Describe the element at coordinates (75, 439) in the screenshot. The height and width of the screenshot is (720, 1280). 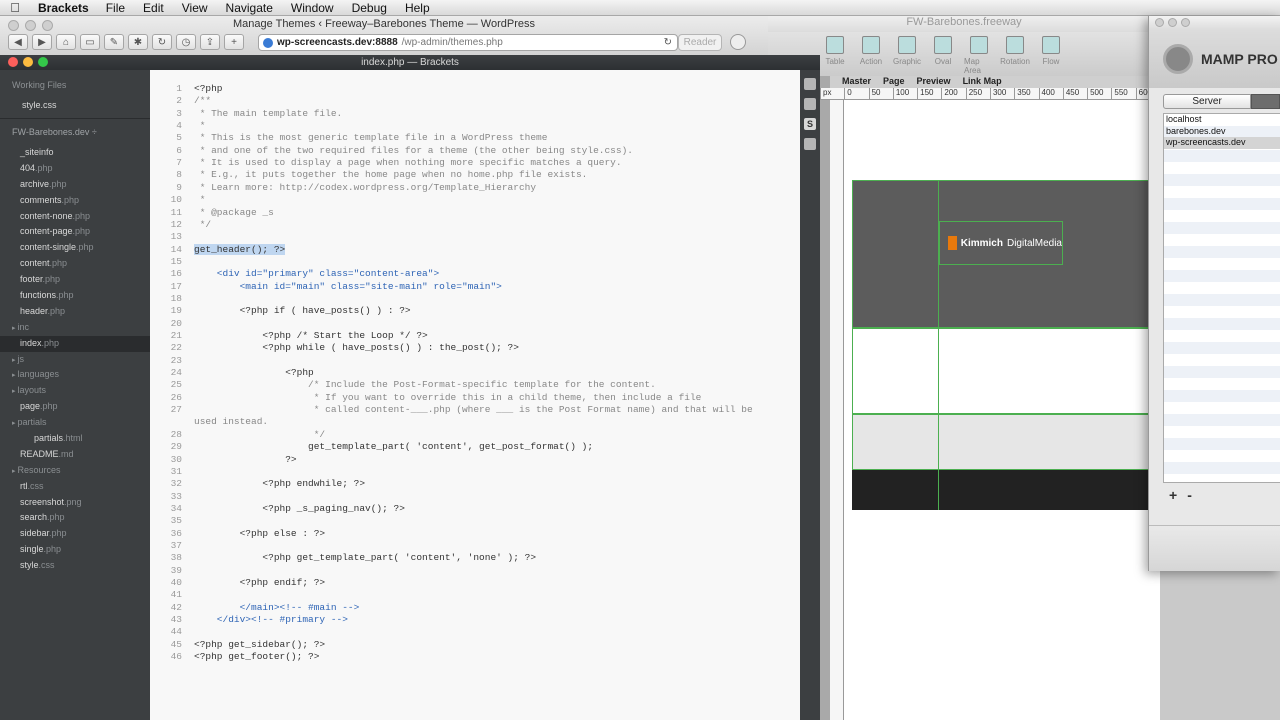
I see `file-item: partials.html` at that location.